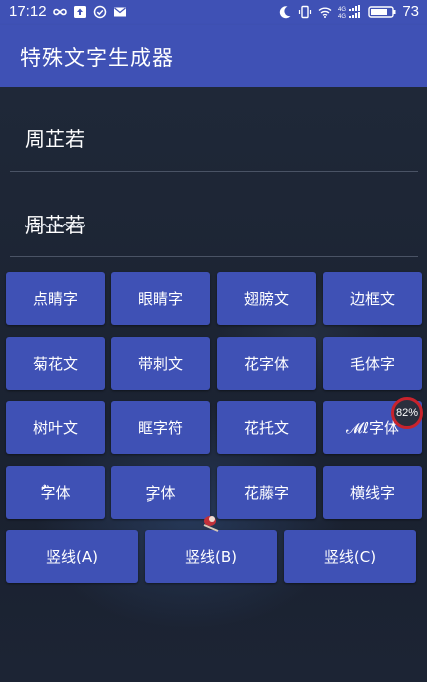  I want to click on style-button: 花托文, so click(266, 427).